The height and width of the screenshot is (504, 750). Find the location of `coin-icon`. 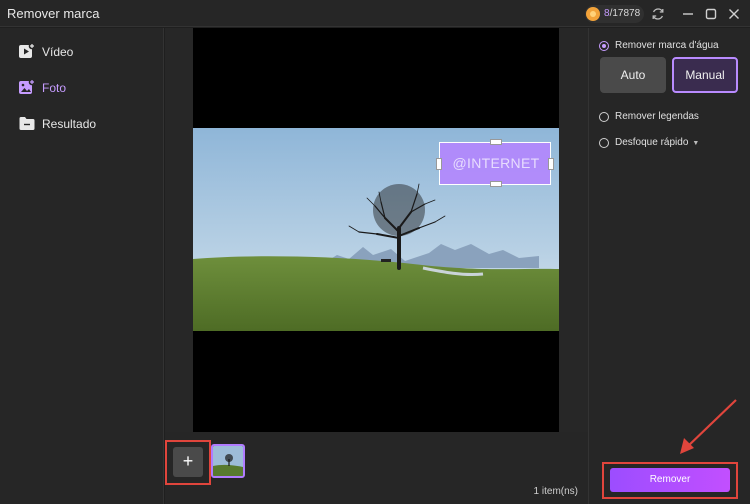

coin-icon is located at coordinates (593, 14).